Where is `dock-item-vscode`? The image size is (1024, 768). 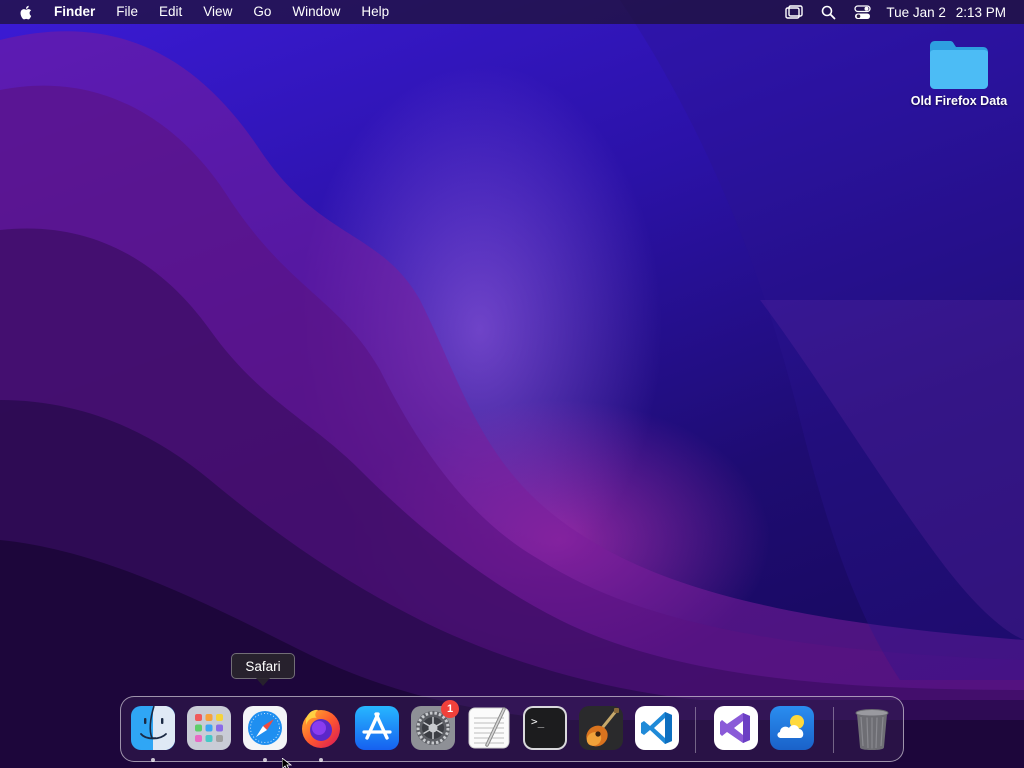
dock-item-vscode is located at coordinates (657, 728).